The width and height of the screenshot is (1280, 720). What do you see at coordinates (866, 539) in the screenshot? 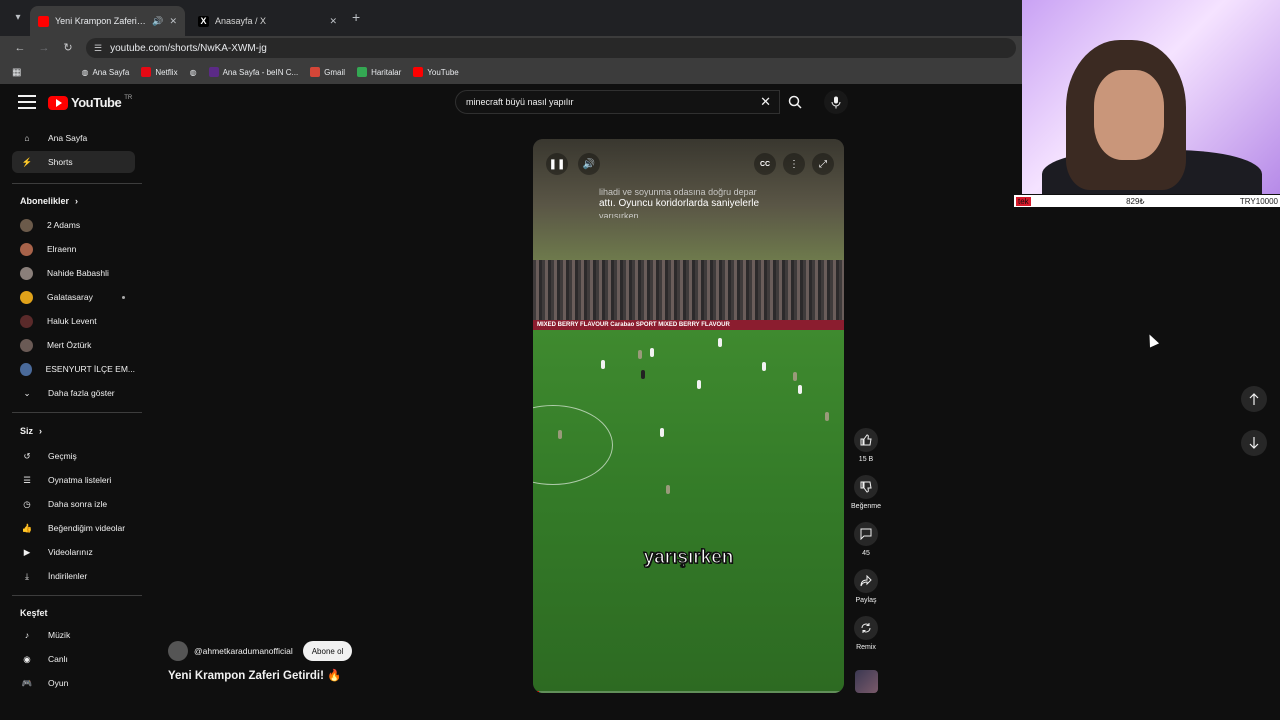
I see `comments-button: 45` at bounding box center [866, 539].